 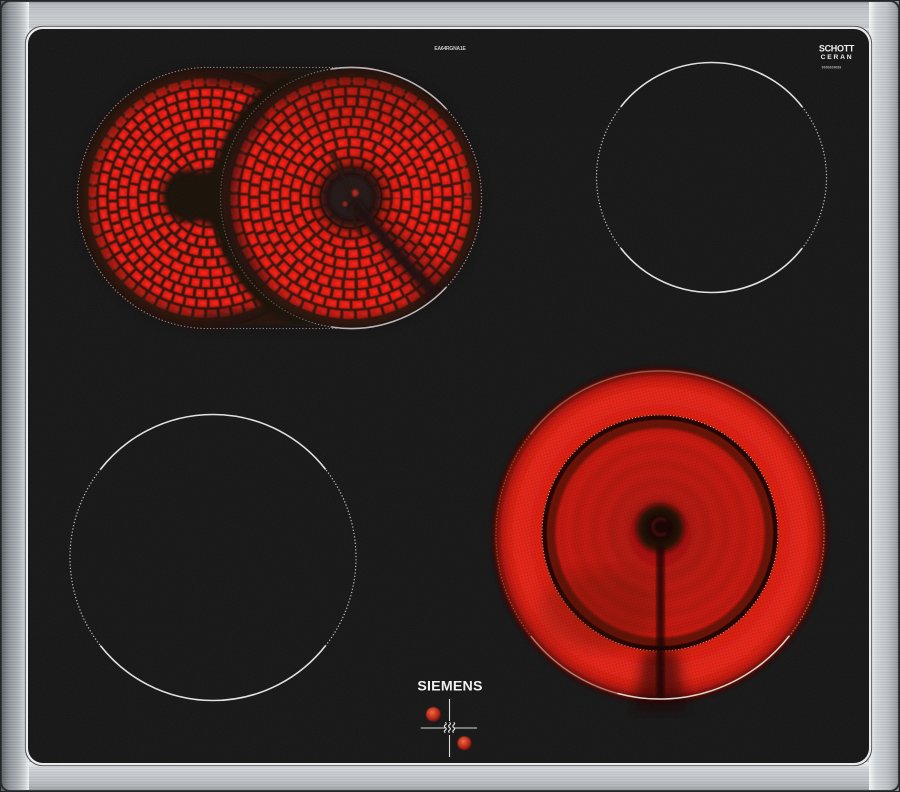 What do you see at coordinates (450, 49) in the screenshot?
I see `svg-text: EA64RGNA1E` at bounding box center [450, 49].